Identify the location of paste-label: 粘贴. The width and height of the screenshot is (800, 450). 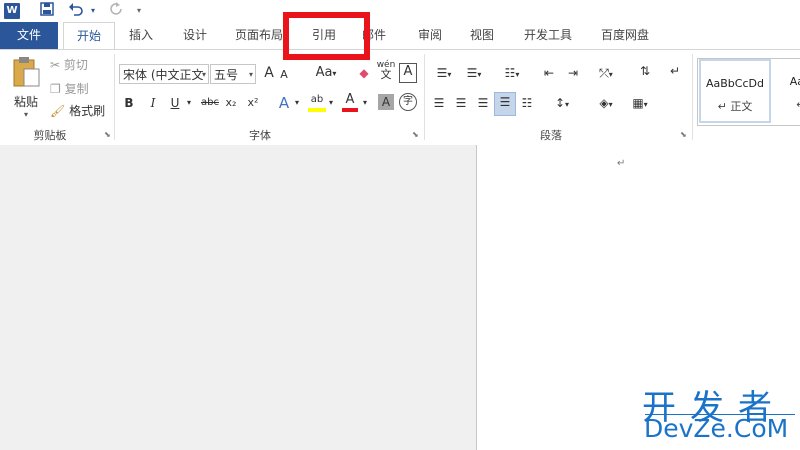
(25, 102).